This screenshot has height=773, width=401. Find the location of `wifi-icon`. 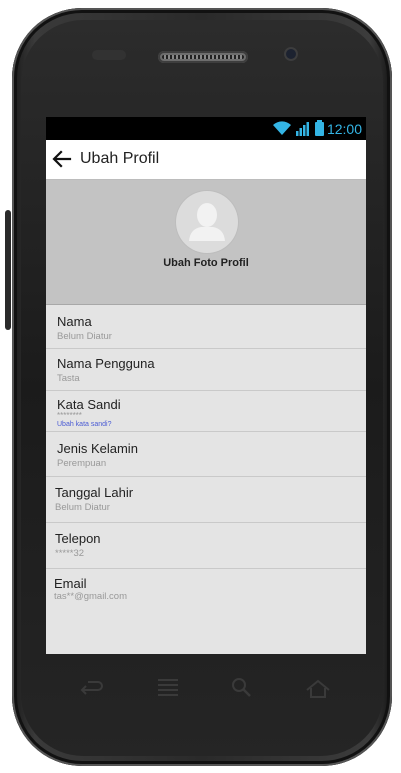

wifi-icon is located at coordinates (281, 128).